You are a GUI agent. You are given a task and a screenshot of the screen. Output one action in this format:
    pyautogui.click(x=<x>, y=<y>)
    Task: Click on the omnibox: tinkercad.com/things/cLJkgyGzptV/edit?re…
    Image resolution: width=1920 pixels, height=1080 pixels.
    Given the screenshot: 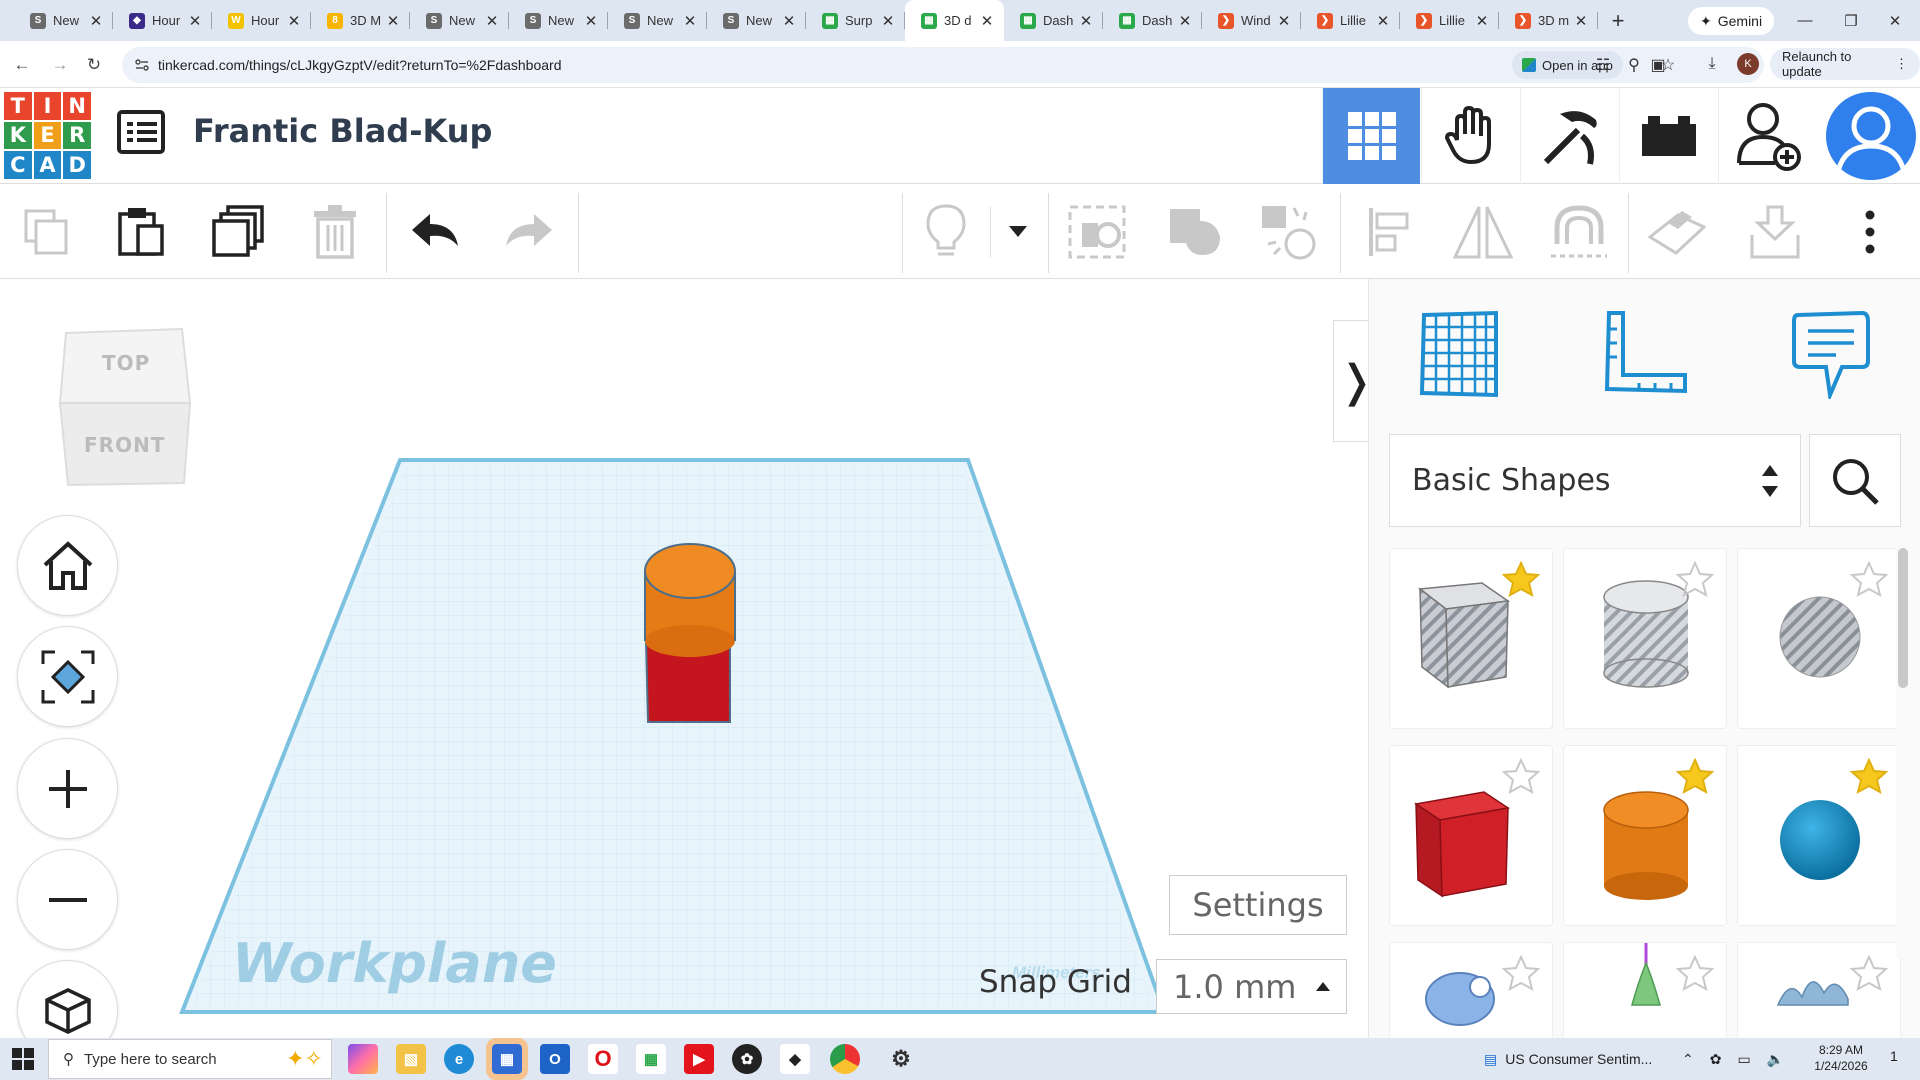 What is the action you would take?
    pyautogui.click(x=943, y=65)
    